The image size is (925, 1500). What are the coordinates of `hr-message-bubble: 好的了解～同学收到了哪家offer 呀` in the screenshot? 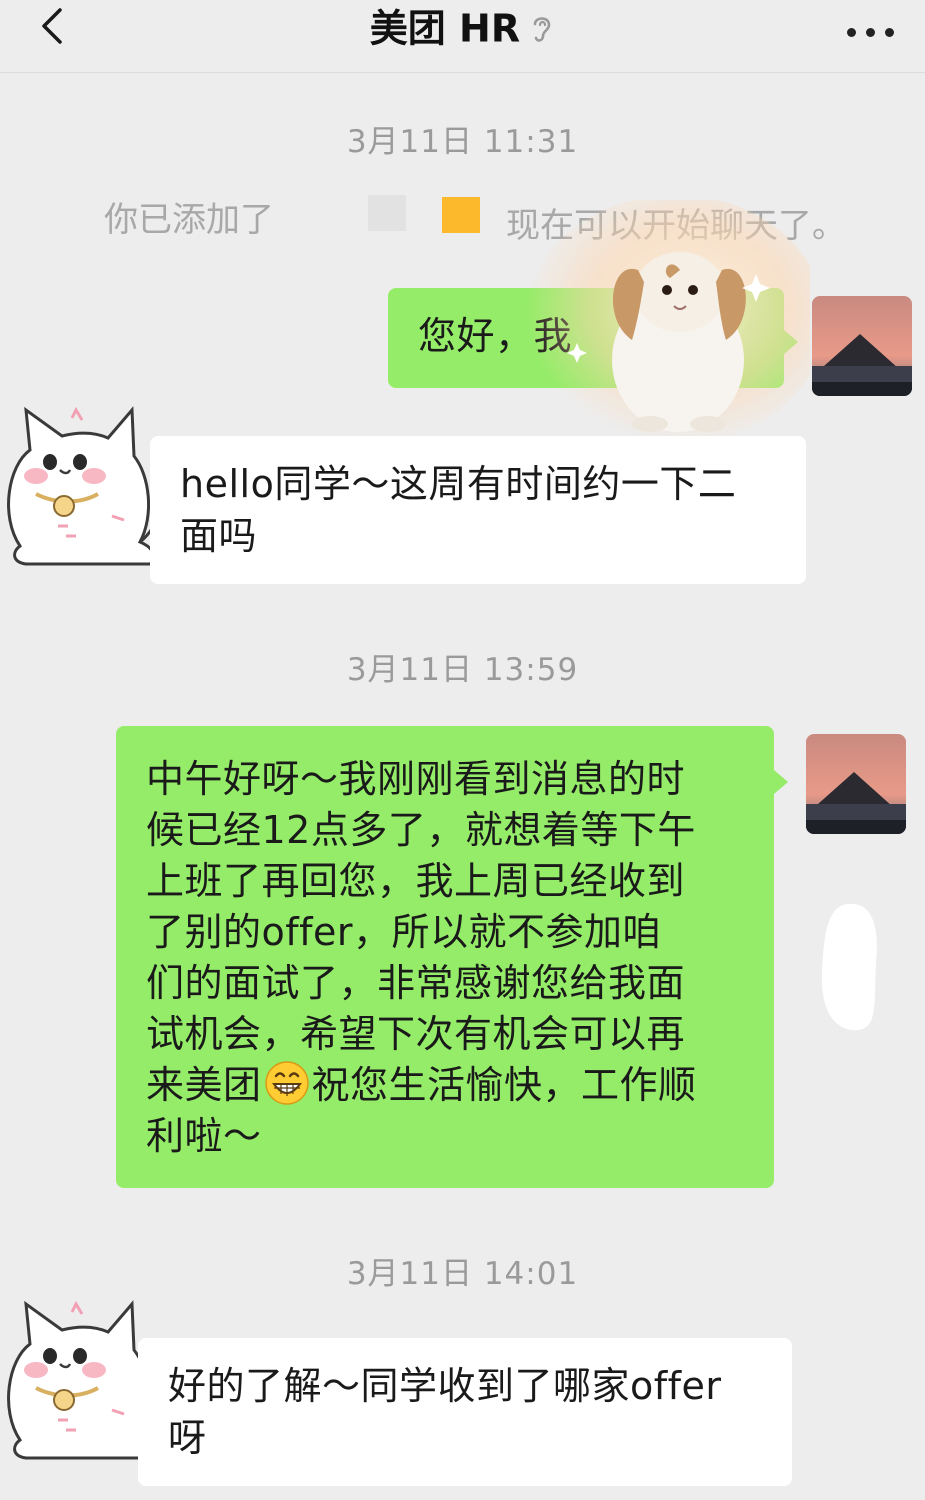 It's located at (465, 1412).